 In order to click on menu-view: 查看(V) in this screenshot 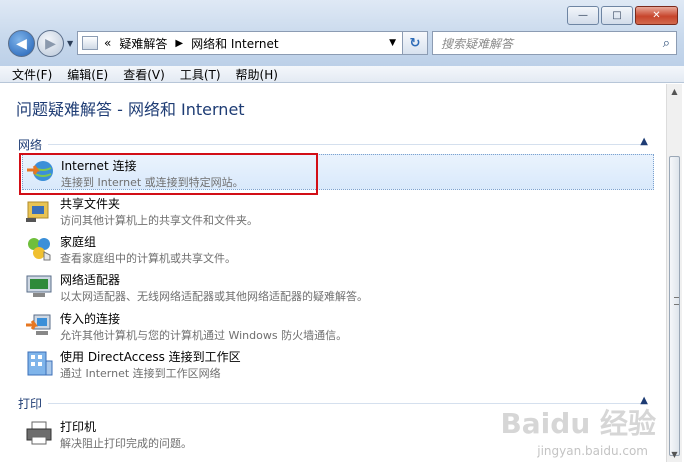, I will do `click(144, 74)`.